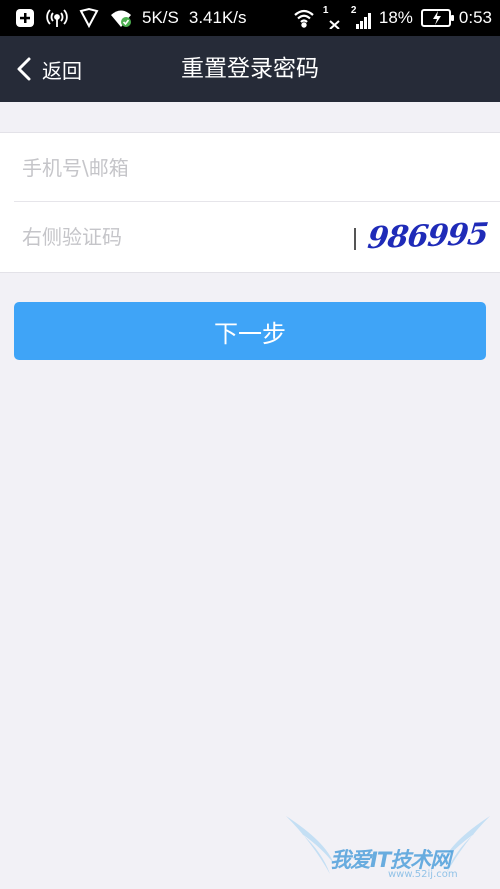 The height and width of the screenshot is (889, 500). Describe the element at coordinates (304, 18) in the screenshot. I see `wifi-icon` at that location.